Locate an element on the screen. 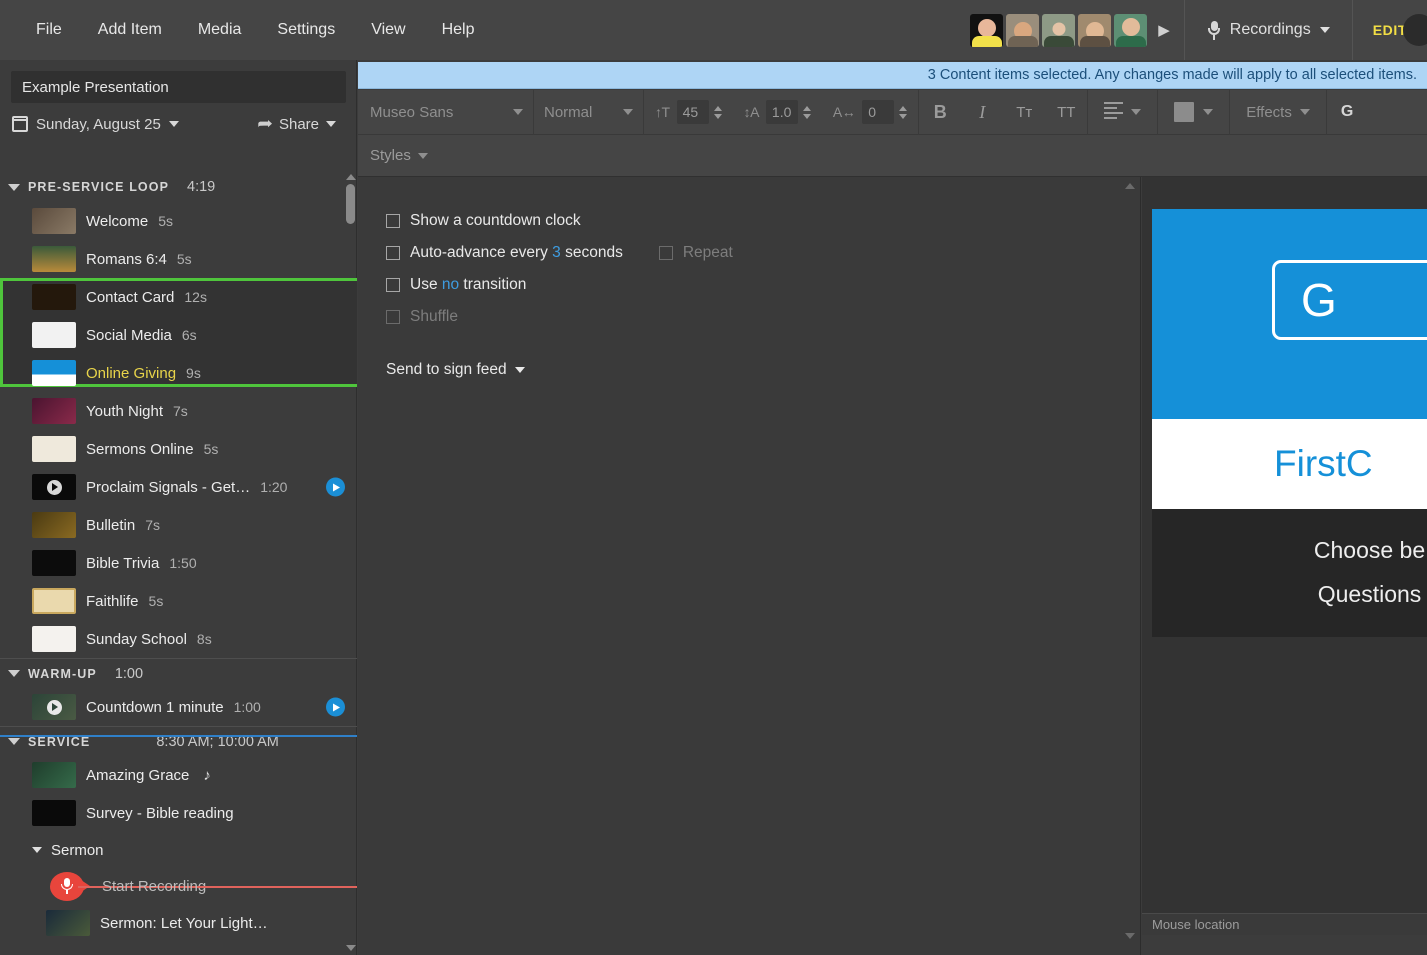 The width and height of the screenshot is (1427, 955). auto-advance-seconds-value: 3 is located at coordinates (556, 252).